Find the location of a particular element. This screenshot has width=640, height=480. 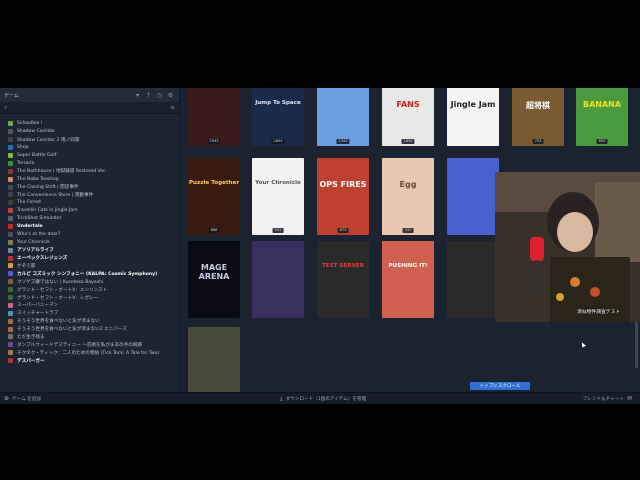

game-list-label: グランド・セフト・オートV：エンハンスト is located at coordinates (62, 290).